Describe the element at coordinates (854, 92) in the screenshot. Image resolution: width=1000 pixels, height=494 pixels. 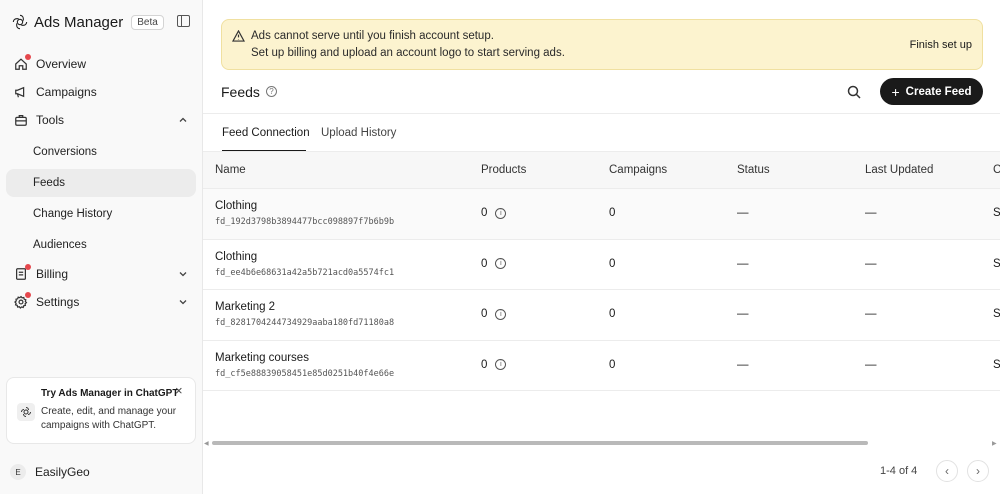
I see `search-icon` at that location.